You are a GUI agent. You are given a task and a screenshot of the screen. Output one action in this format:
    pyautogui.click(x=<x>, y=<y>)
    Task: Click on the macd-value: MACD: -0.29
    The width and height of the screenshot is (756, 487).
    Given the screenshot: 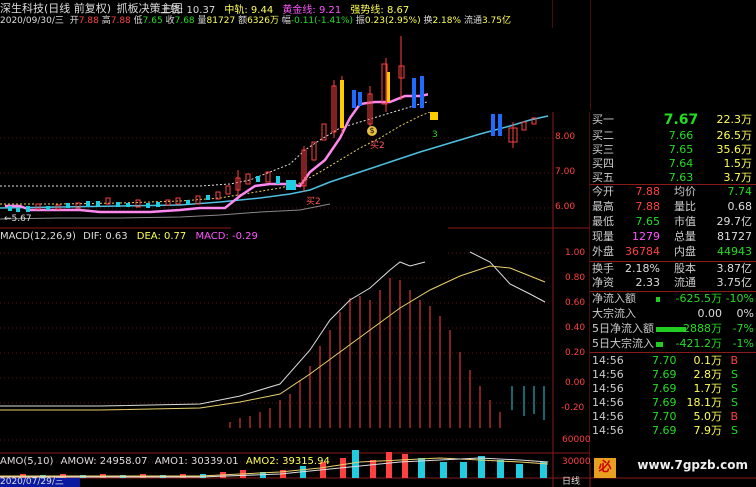 What is the action you would take?
    pyautogui.click(x=226, y=236)
    